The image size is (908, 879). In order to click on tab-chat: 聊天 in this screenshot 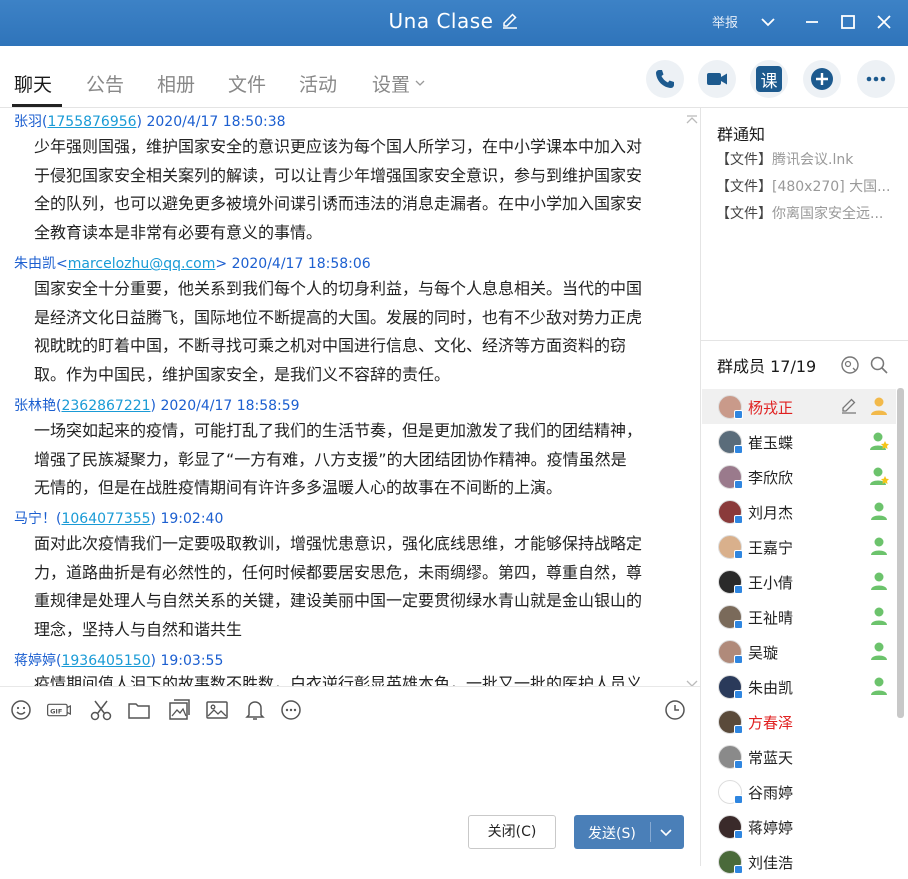, I will do `click(33, 83)`.